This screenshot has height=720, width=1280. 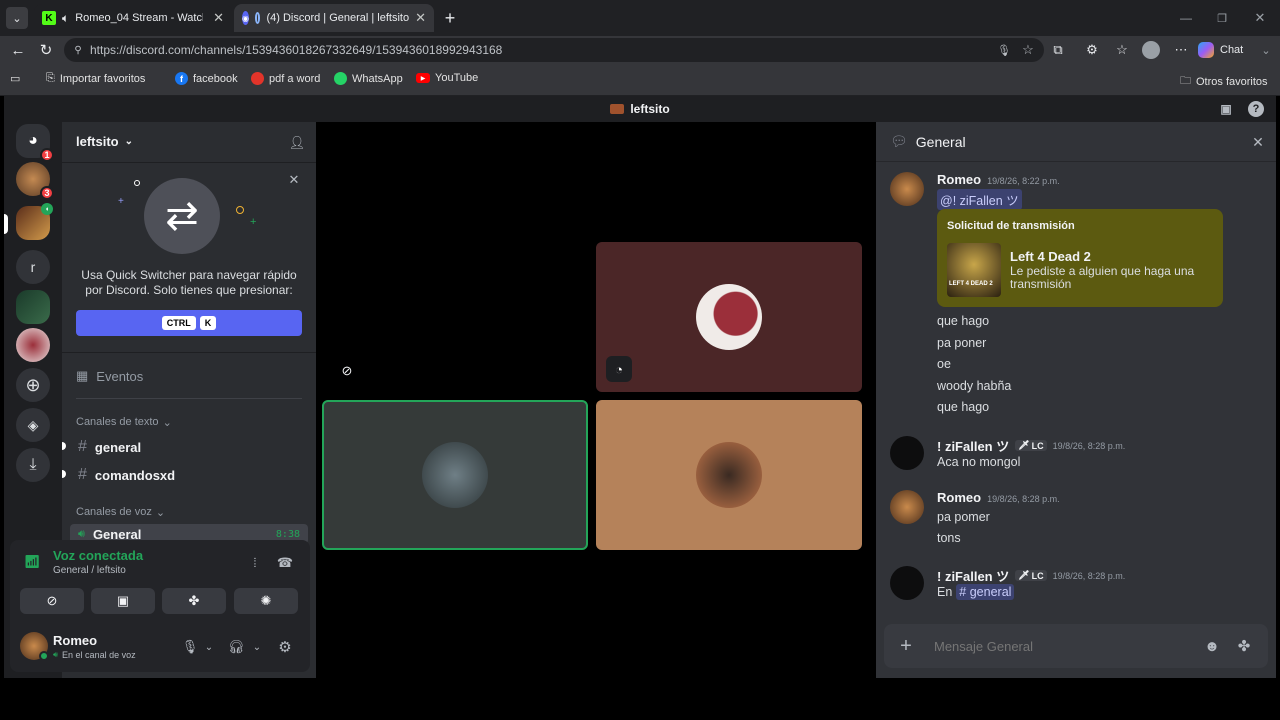 What do you see at coordinates (98, 555) in the screenshot?
I see `voice-connected-title: Voz conectada` at bounding box center [98, 555].